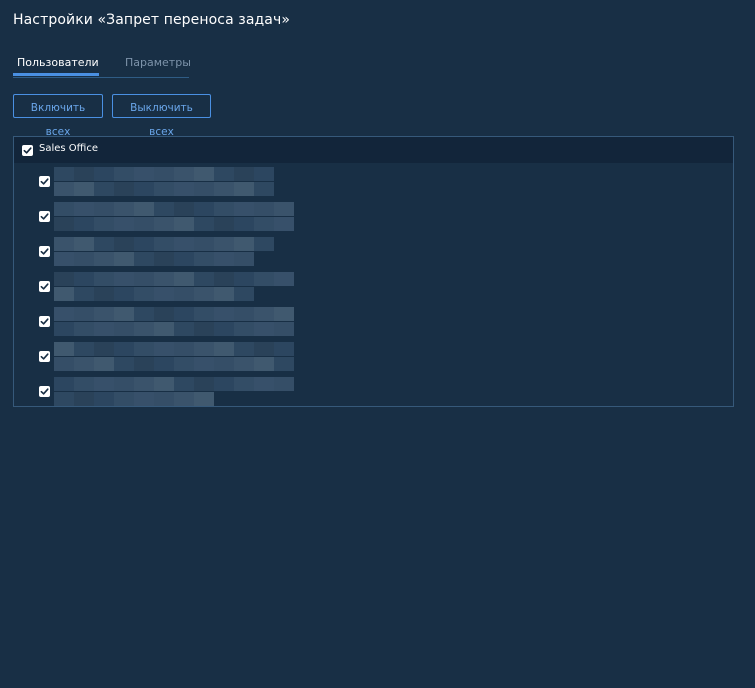 This screenshot has width=755, height=688. I want to click on tab-users: Пользователи, so click(56, 65).